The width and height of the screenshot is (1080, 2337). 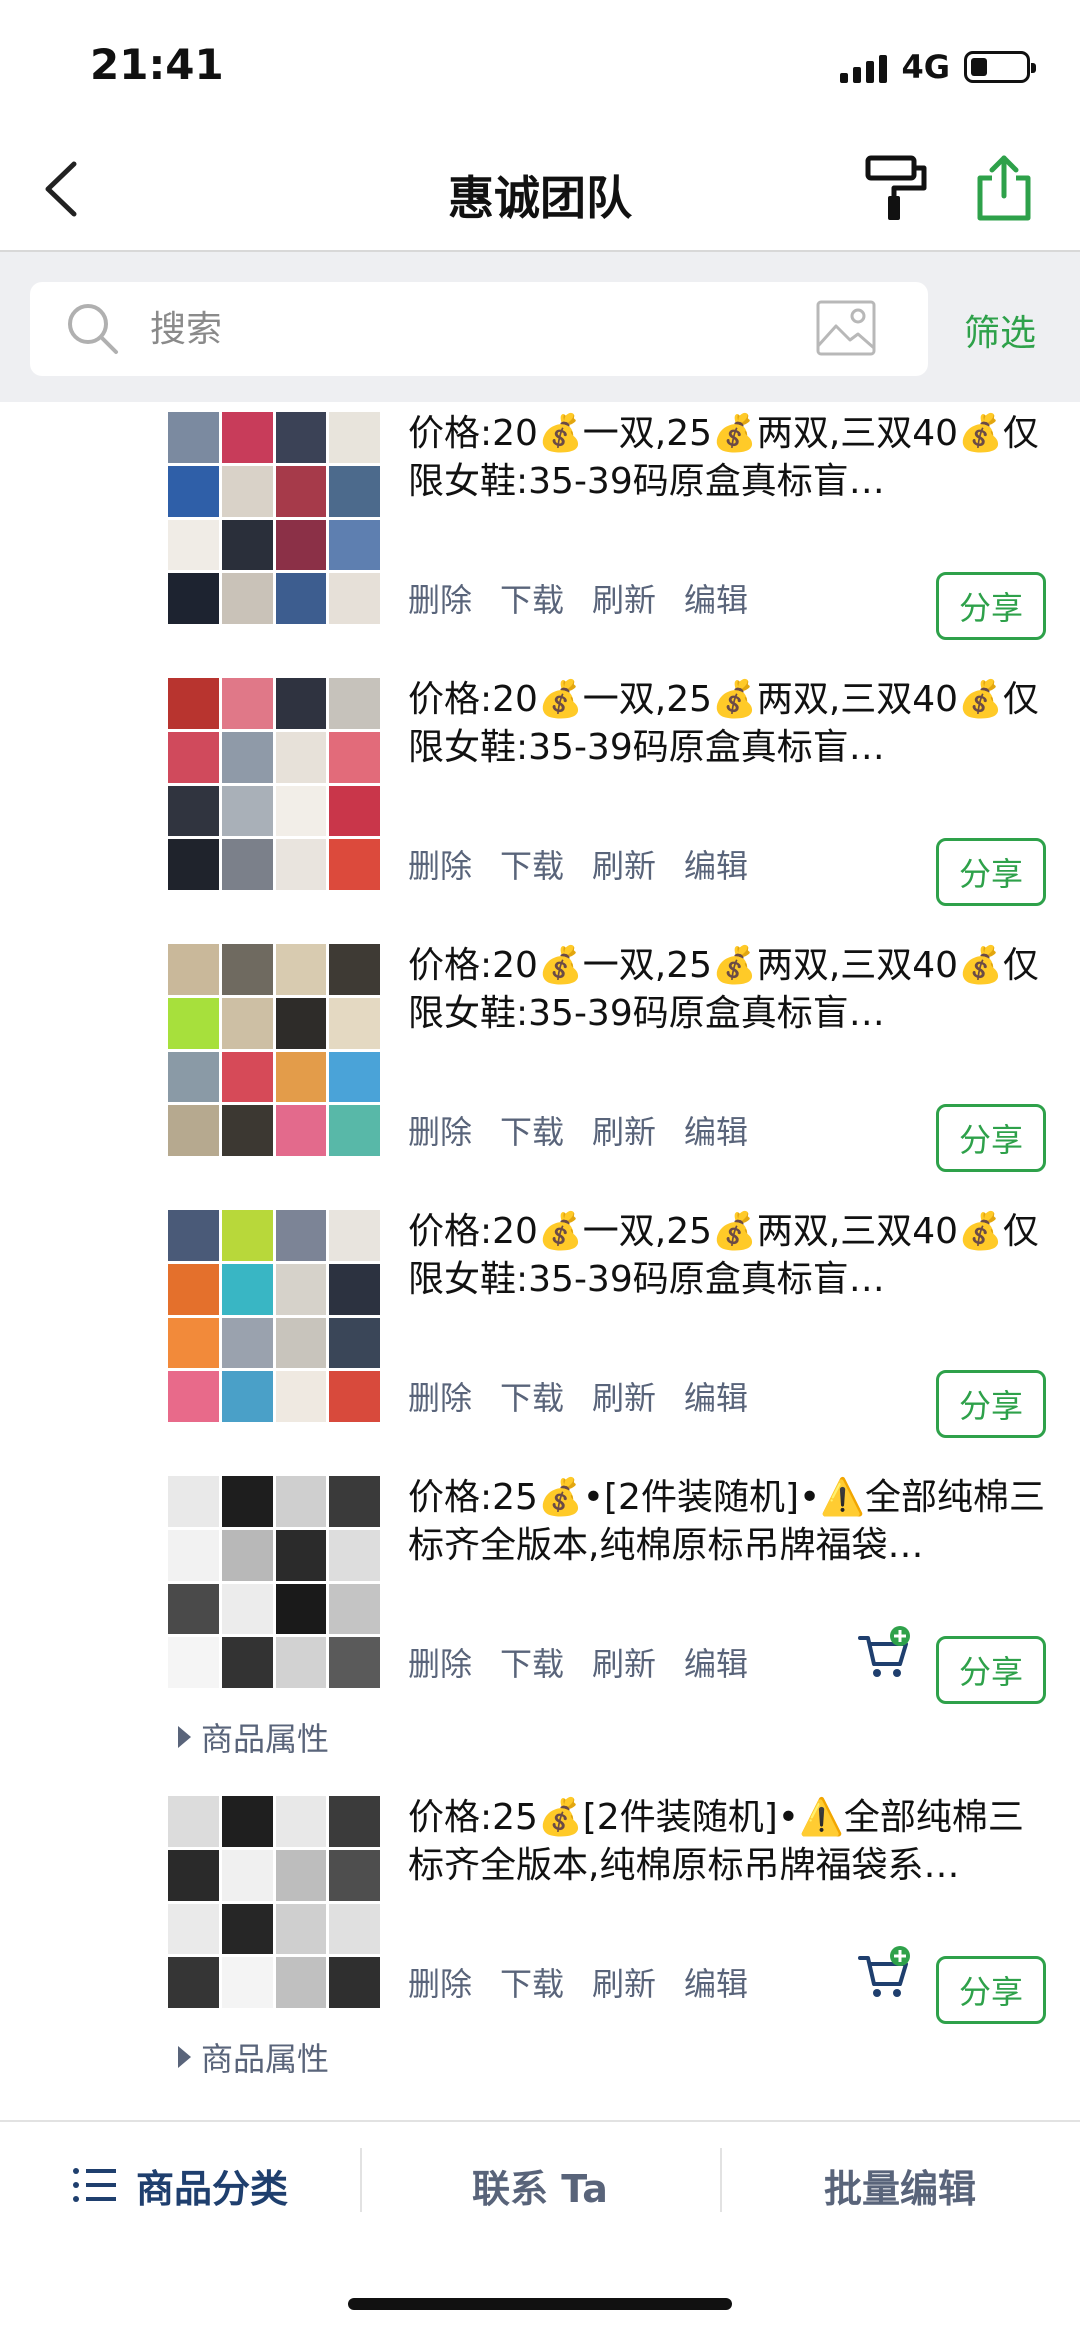 What do you see at coordinates (157, 64) in the screenshot?
I see `status-time: 21:41` at bounding box center [157, 64].